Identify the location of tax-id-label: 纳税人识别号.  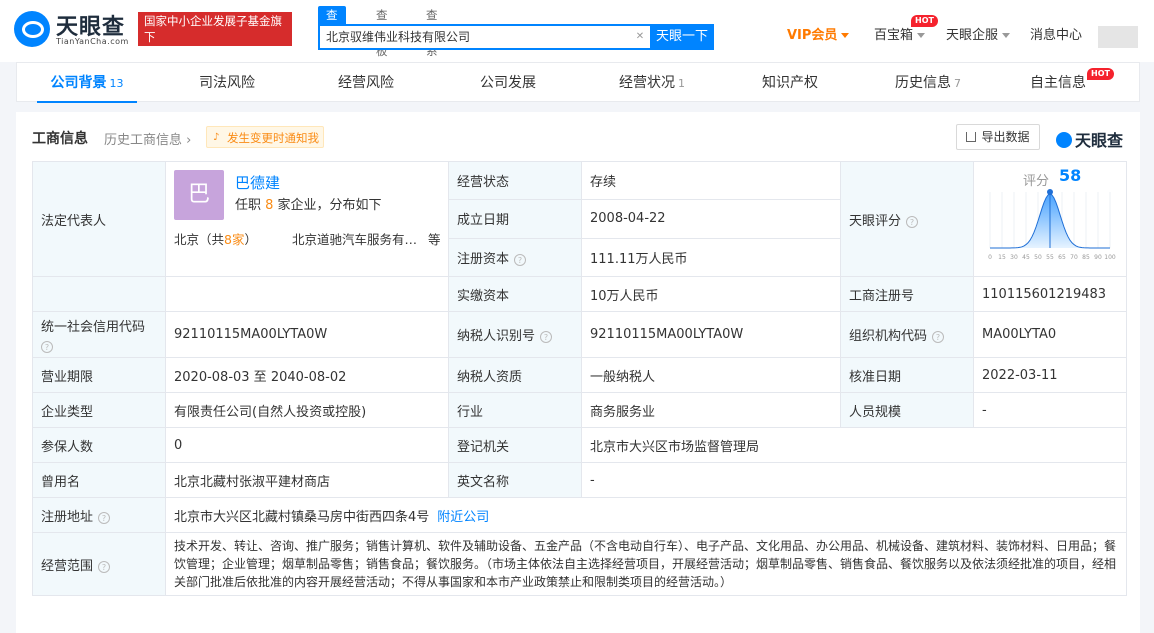
(496, 336).